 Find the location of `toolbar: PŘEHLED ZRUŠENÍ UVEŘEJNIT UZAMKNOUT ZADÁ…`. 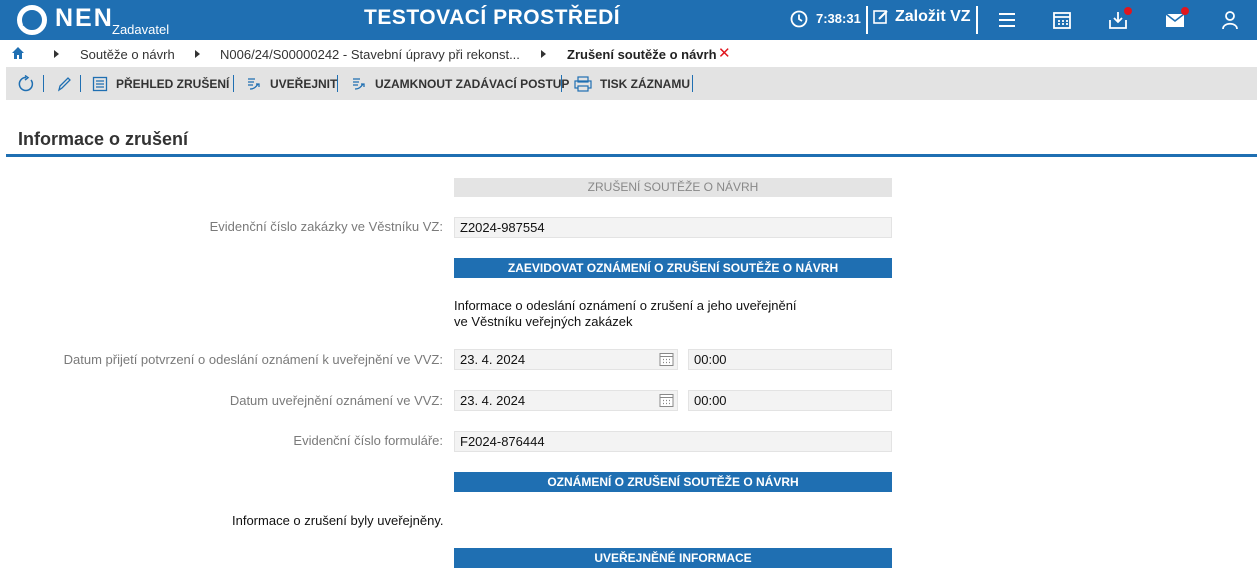

toolbar: PŘEHLED ZRUŠENÍ UVEŘEJNIT UZAMKNOUT ZADÁ… is located at coordinates (631, 83).